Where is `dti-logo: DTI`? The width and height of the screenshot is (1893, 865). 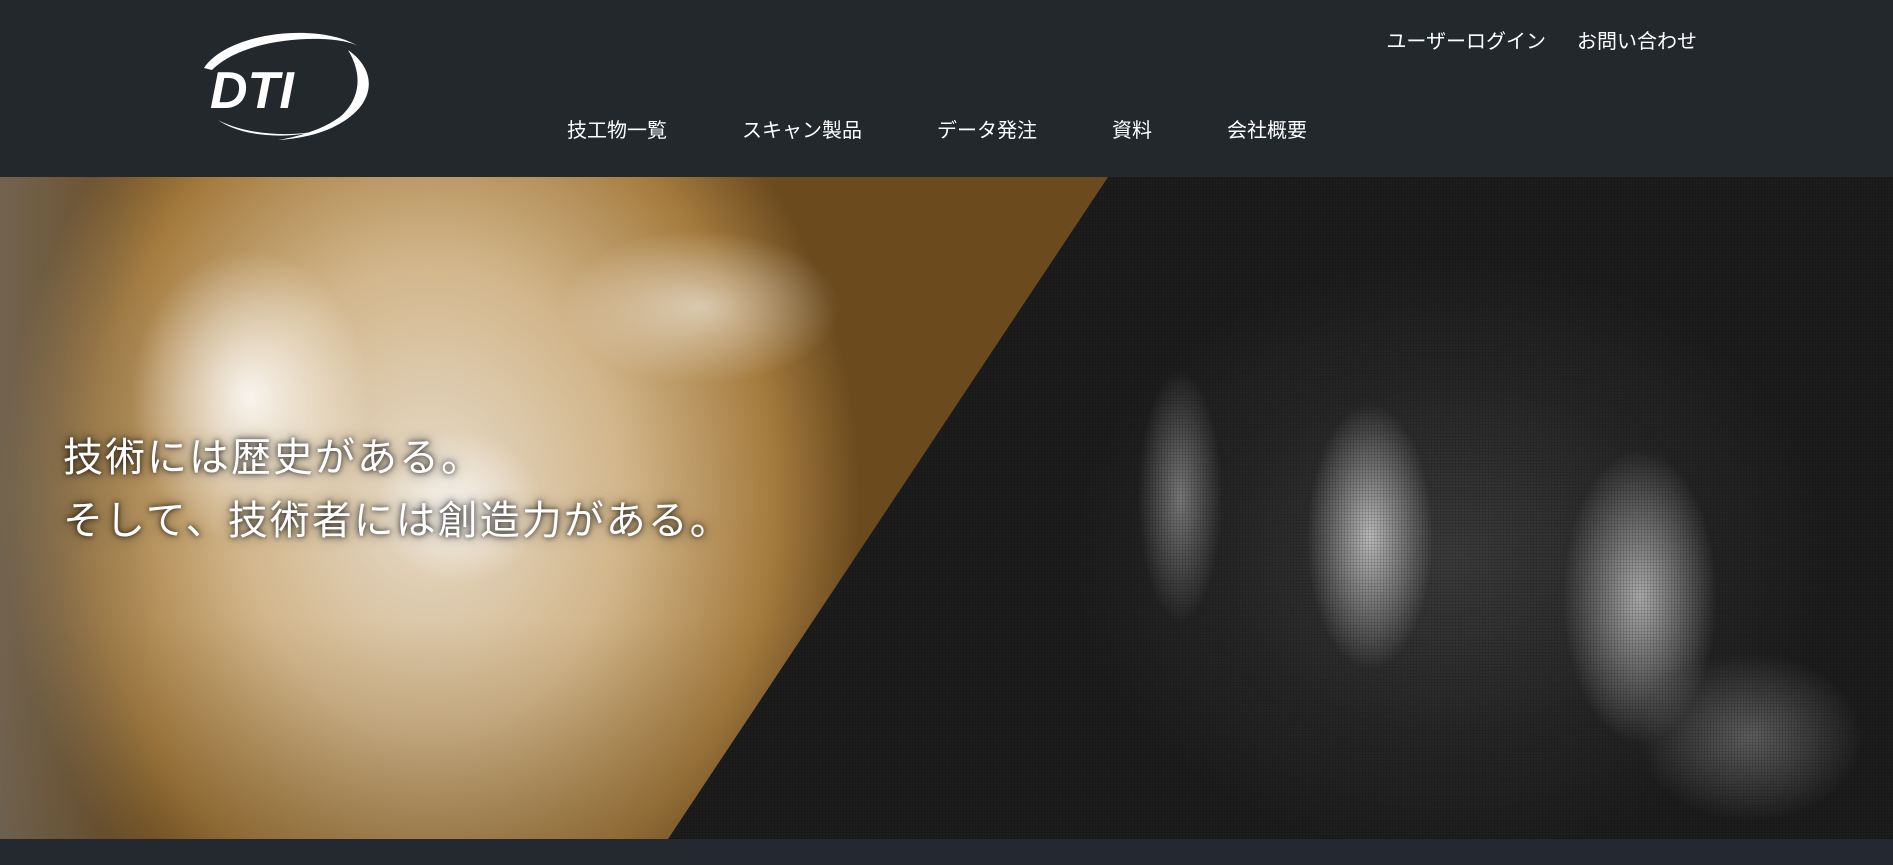 dti-logo: DTI is located at coordinates (286, 85).